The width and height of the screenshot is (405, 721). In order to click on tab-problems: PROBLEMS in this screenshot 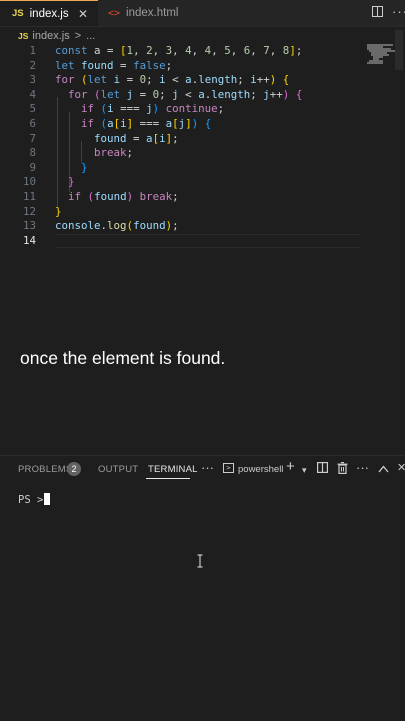, I will do `click(45, 469)`.